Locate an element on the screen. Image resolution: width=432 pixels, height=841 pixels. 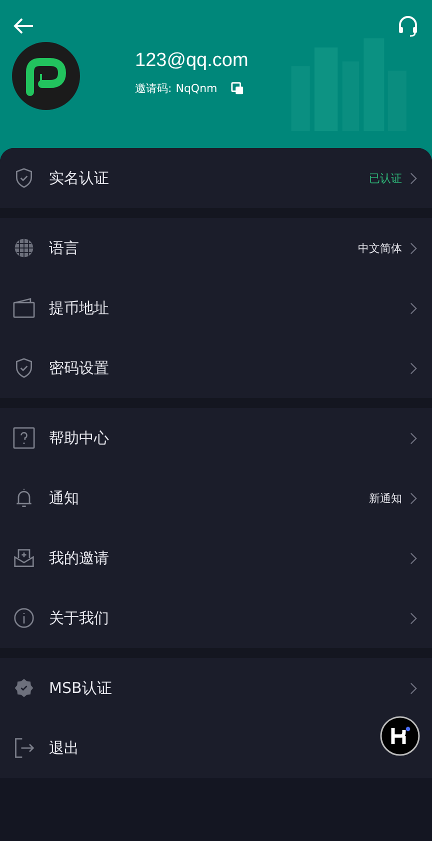
logout-icon is located at coordinates (24, 748).